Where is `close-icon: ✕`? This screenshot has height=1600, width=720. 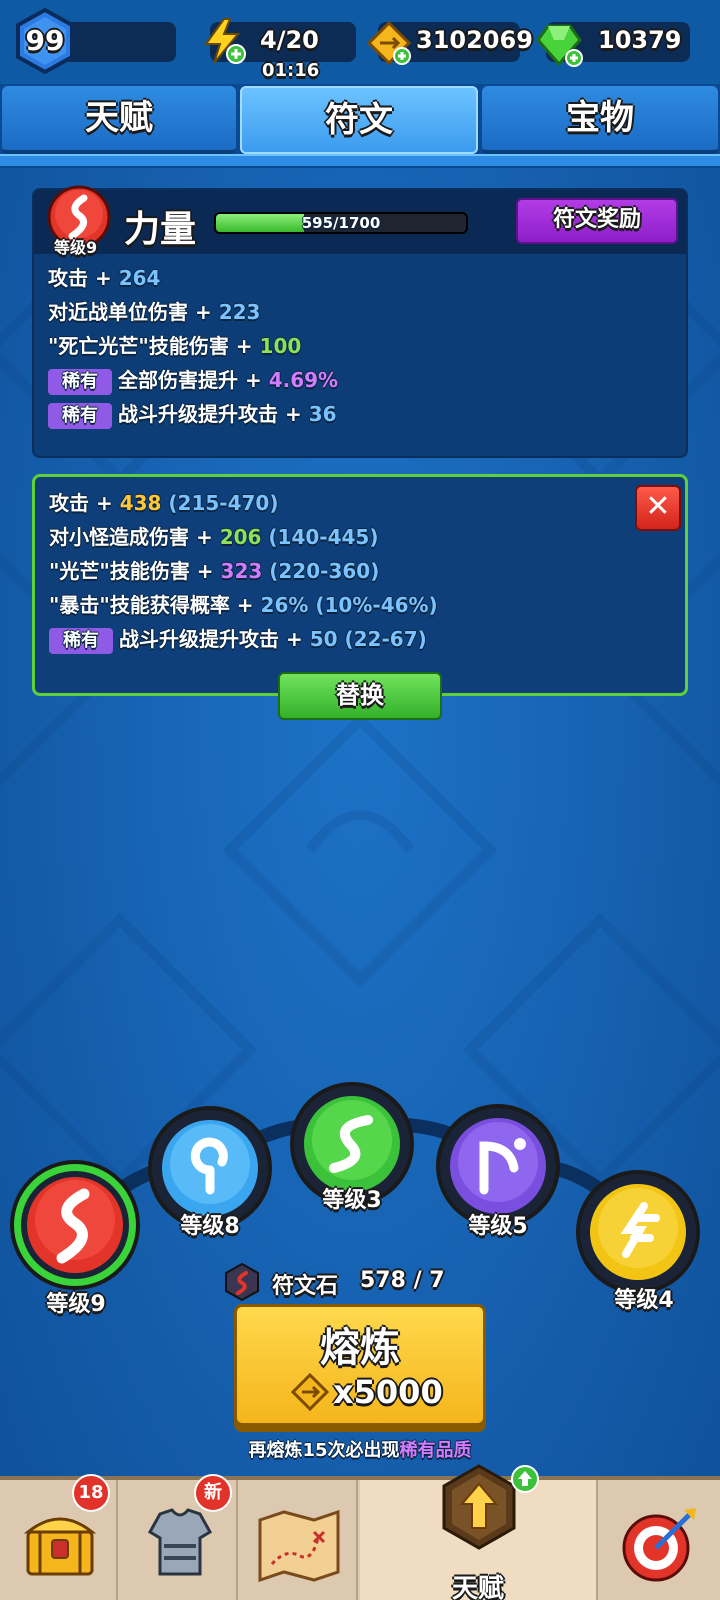 close-icon: ✕ is located at coordinates (658, 506).